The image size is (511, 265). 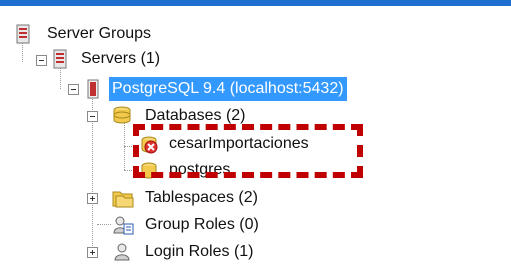 I want to click on tablespaces-icon, so click(x=123, y=199).